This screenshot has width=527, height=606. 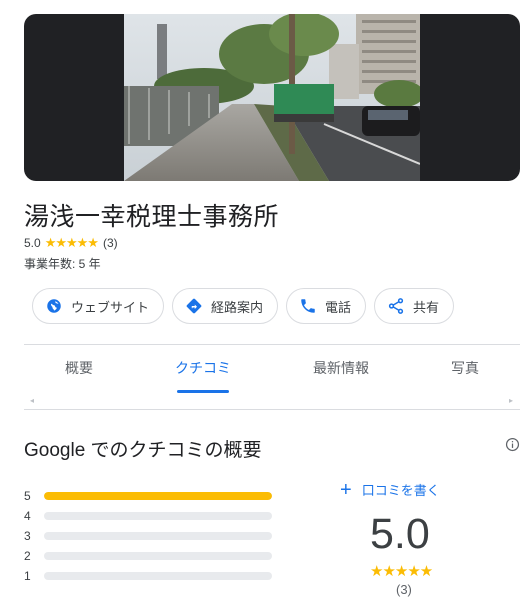 I want to click on tab-reviews: クチコミ, so click(x=203, y=368).